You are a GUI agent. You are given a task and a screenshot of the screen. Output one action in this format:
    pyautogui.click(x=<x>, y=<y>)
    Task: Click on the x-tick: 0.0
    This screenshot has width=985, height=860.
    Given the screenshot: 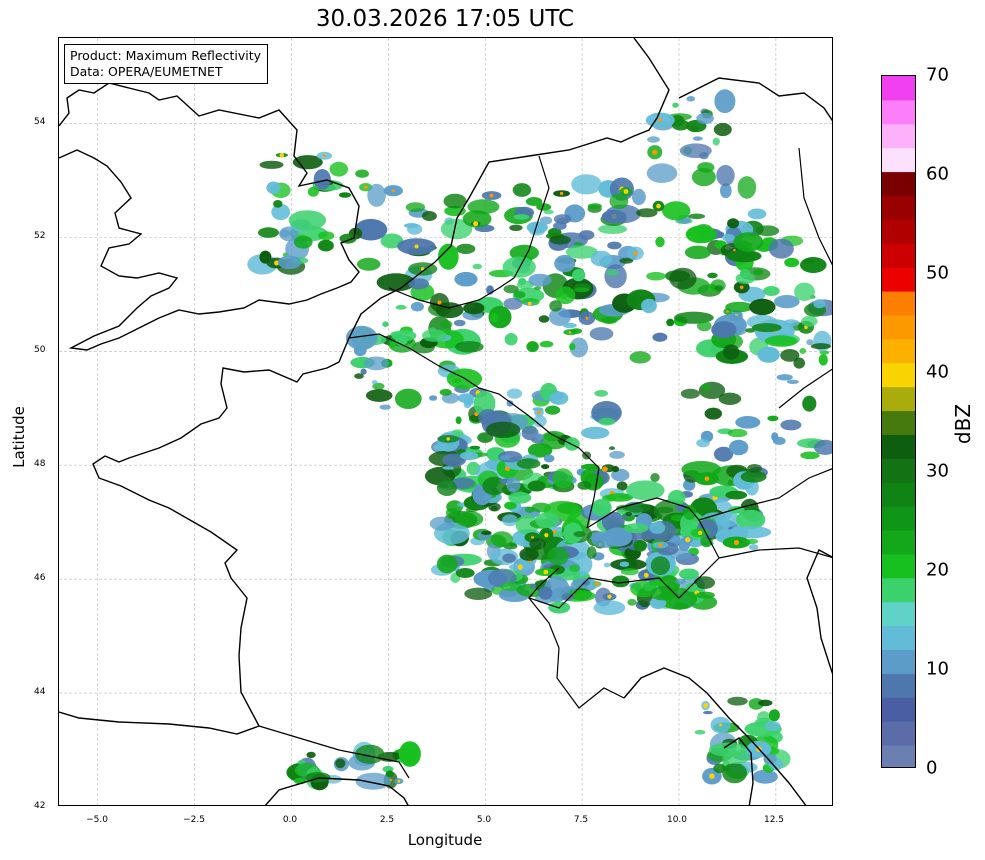 What is the action you would take?
    pyautogui.click(x=290, y=820)
    